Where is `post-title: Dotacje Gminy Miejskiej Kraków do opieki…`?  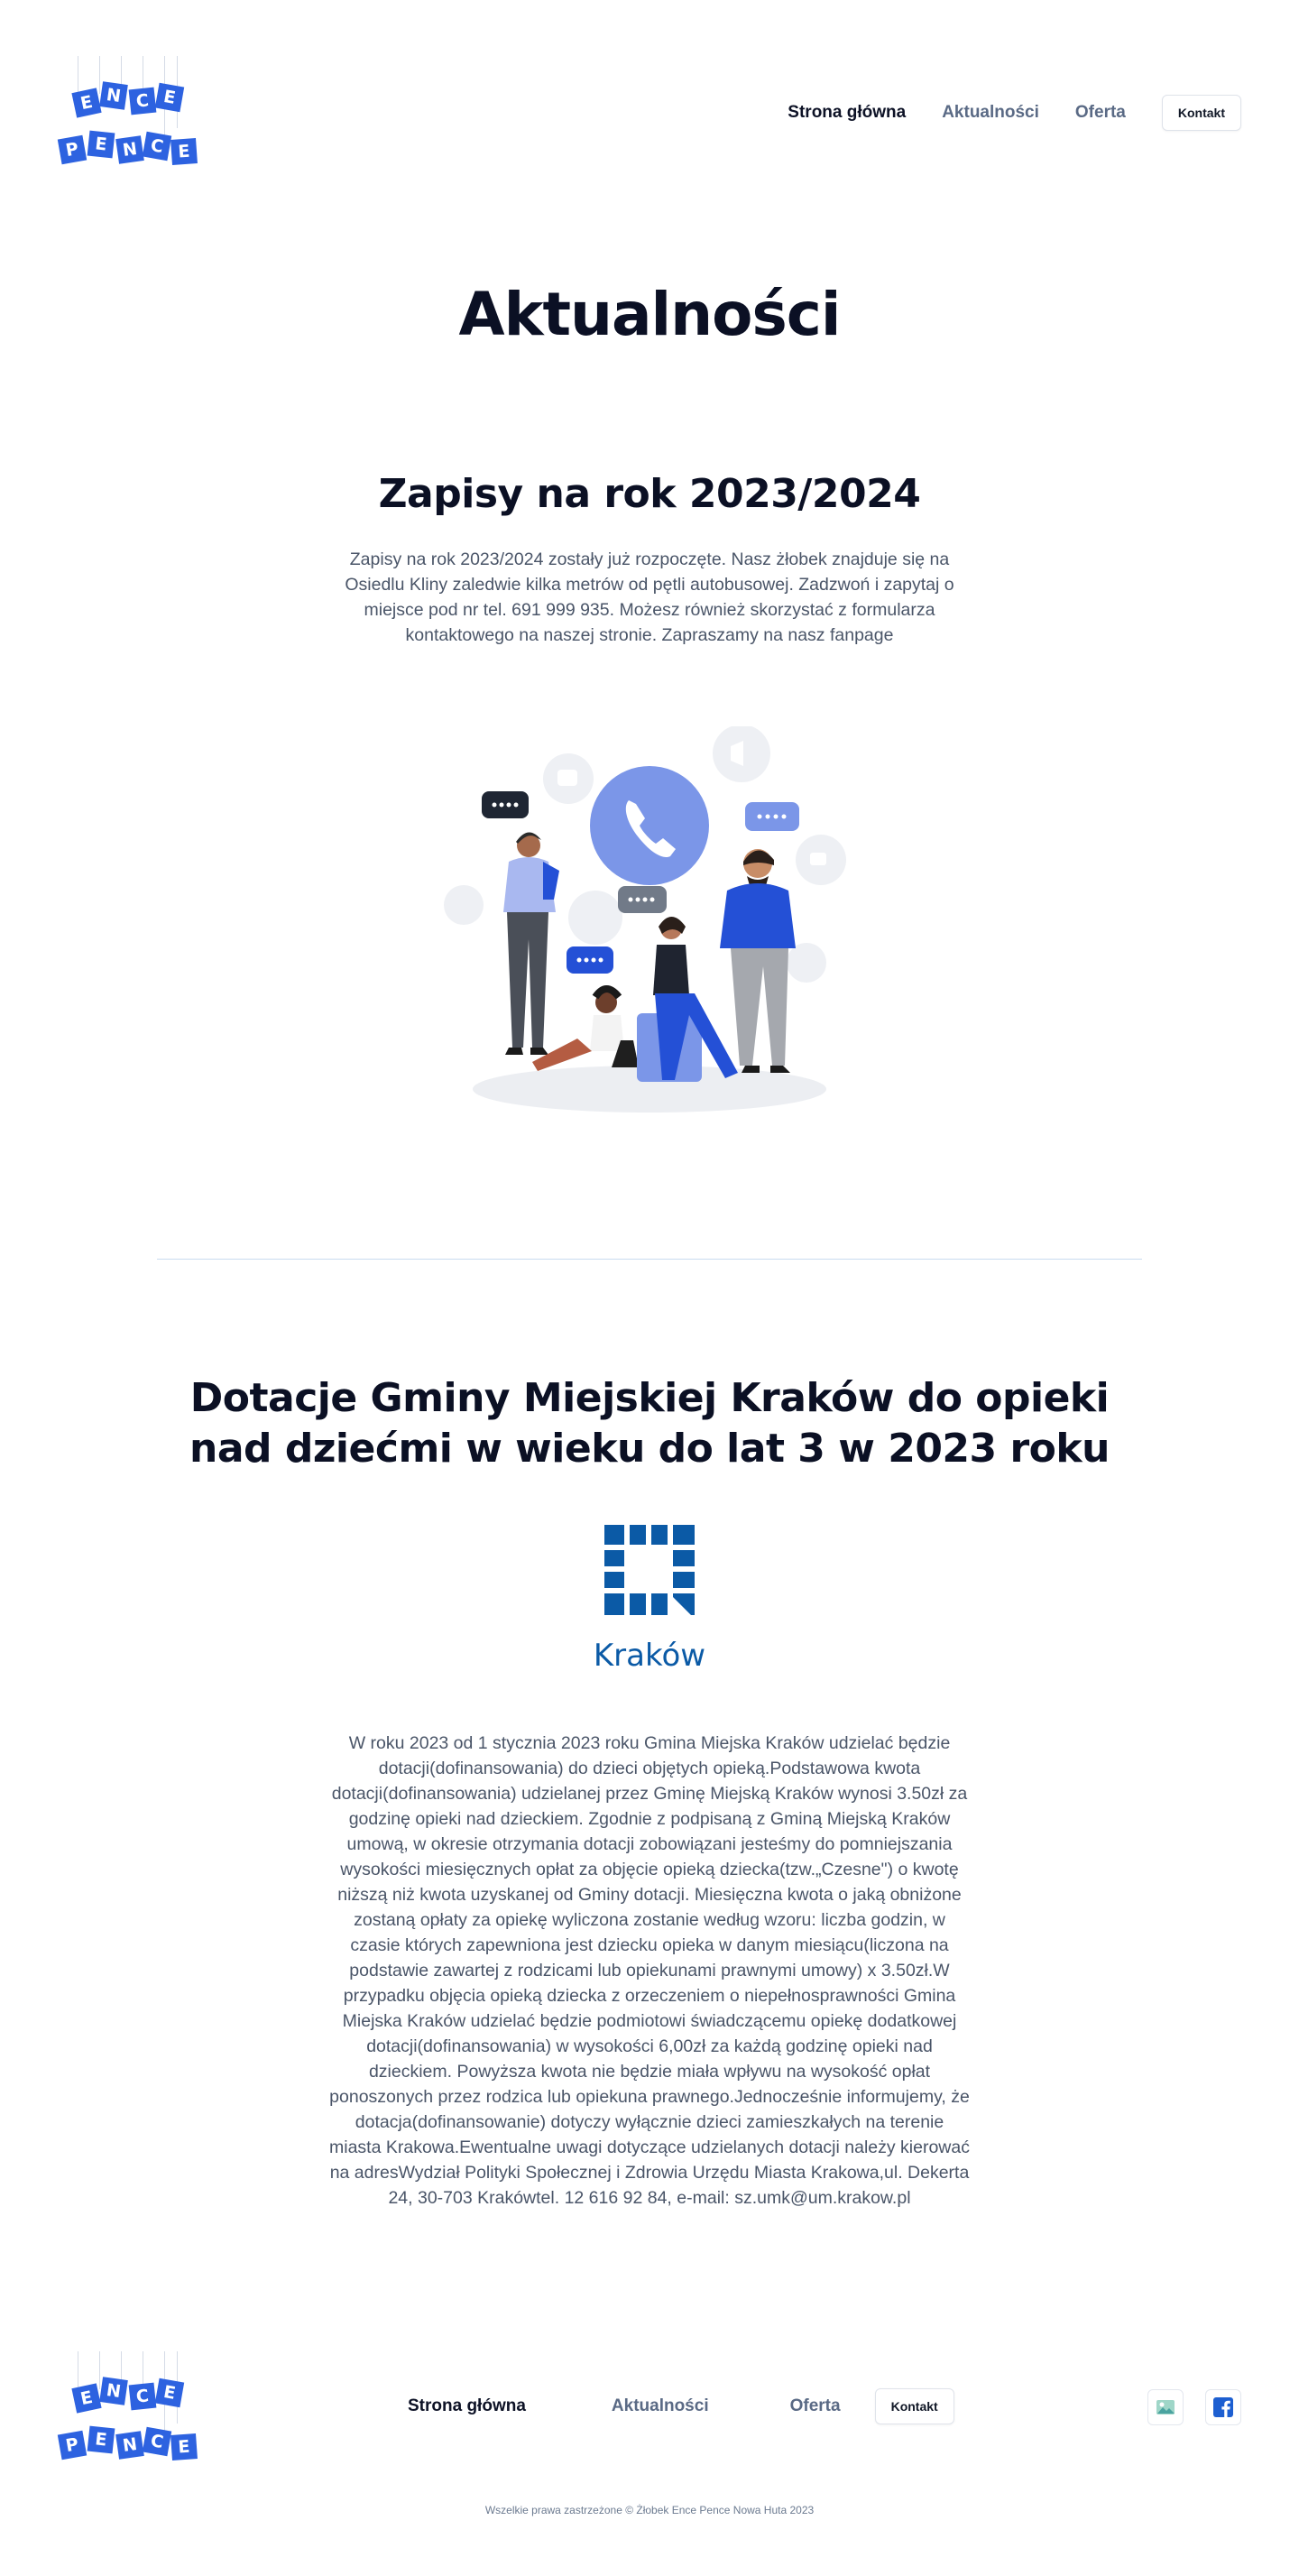 post-title: Dotacje Gminy Miejskiej Kraków do opieki… is located at coordinates (649, 1423).